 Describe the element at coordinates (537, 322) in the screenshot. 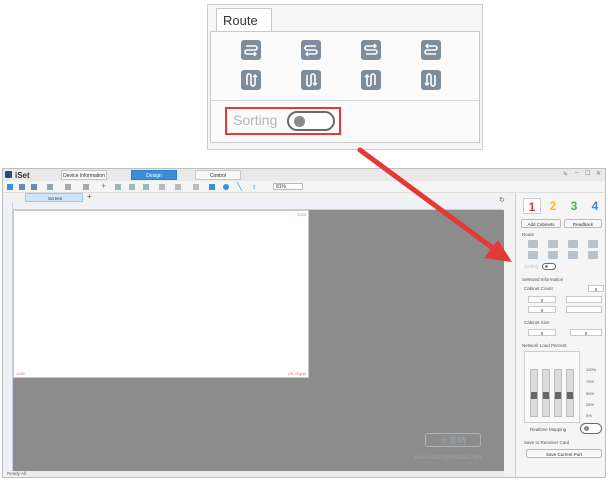

I see `cabinet-size-label: Cabinet Size` at that location.